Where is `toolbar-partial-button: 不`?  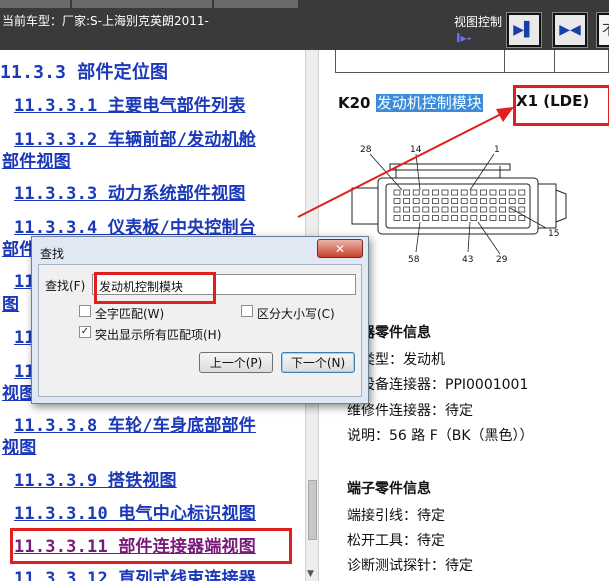
toolbar-partial-button: 不 is located at coordinates (602, 30).